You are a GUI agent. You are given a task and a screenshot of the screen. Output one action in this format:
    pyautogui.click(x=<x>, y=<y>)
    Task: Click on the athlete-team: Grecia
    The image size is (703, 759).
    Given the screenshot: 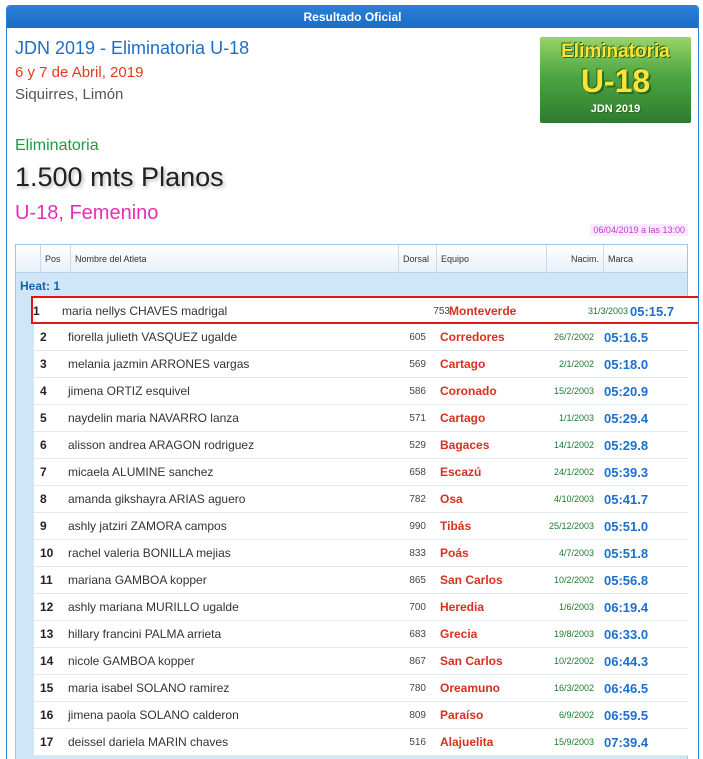 What is the action you would take?
    pyautogui.click(x=459, y=634)
    